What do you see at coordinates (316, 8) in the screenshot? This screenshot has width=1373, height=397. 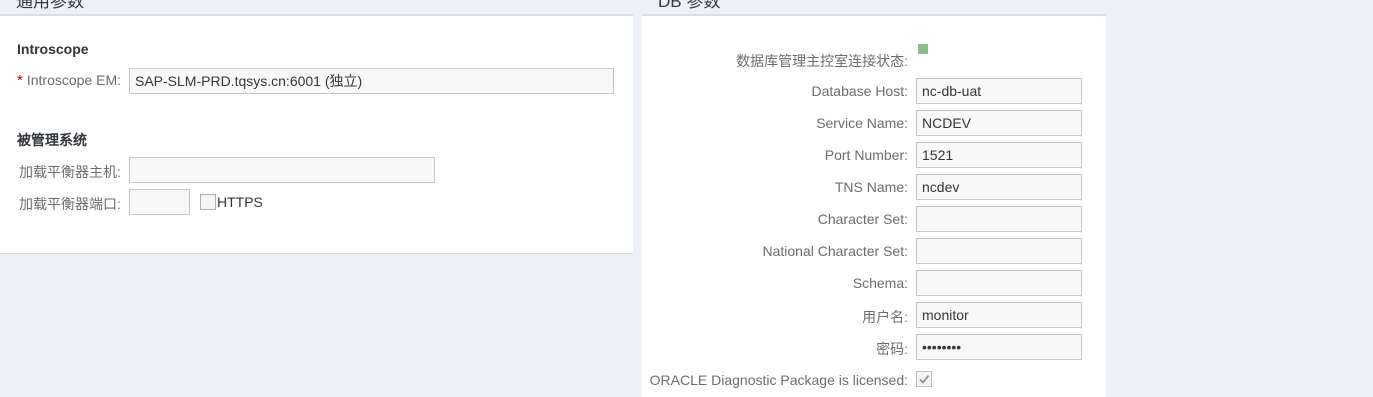 I see `general-params-header: 通用参数` at bounding box center [316, 8].